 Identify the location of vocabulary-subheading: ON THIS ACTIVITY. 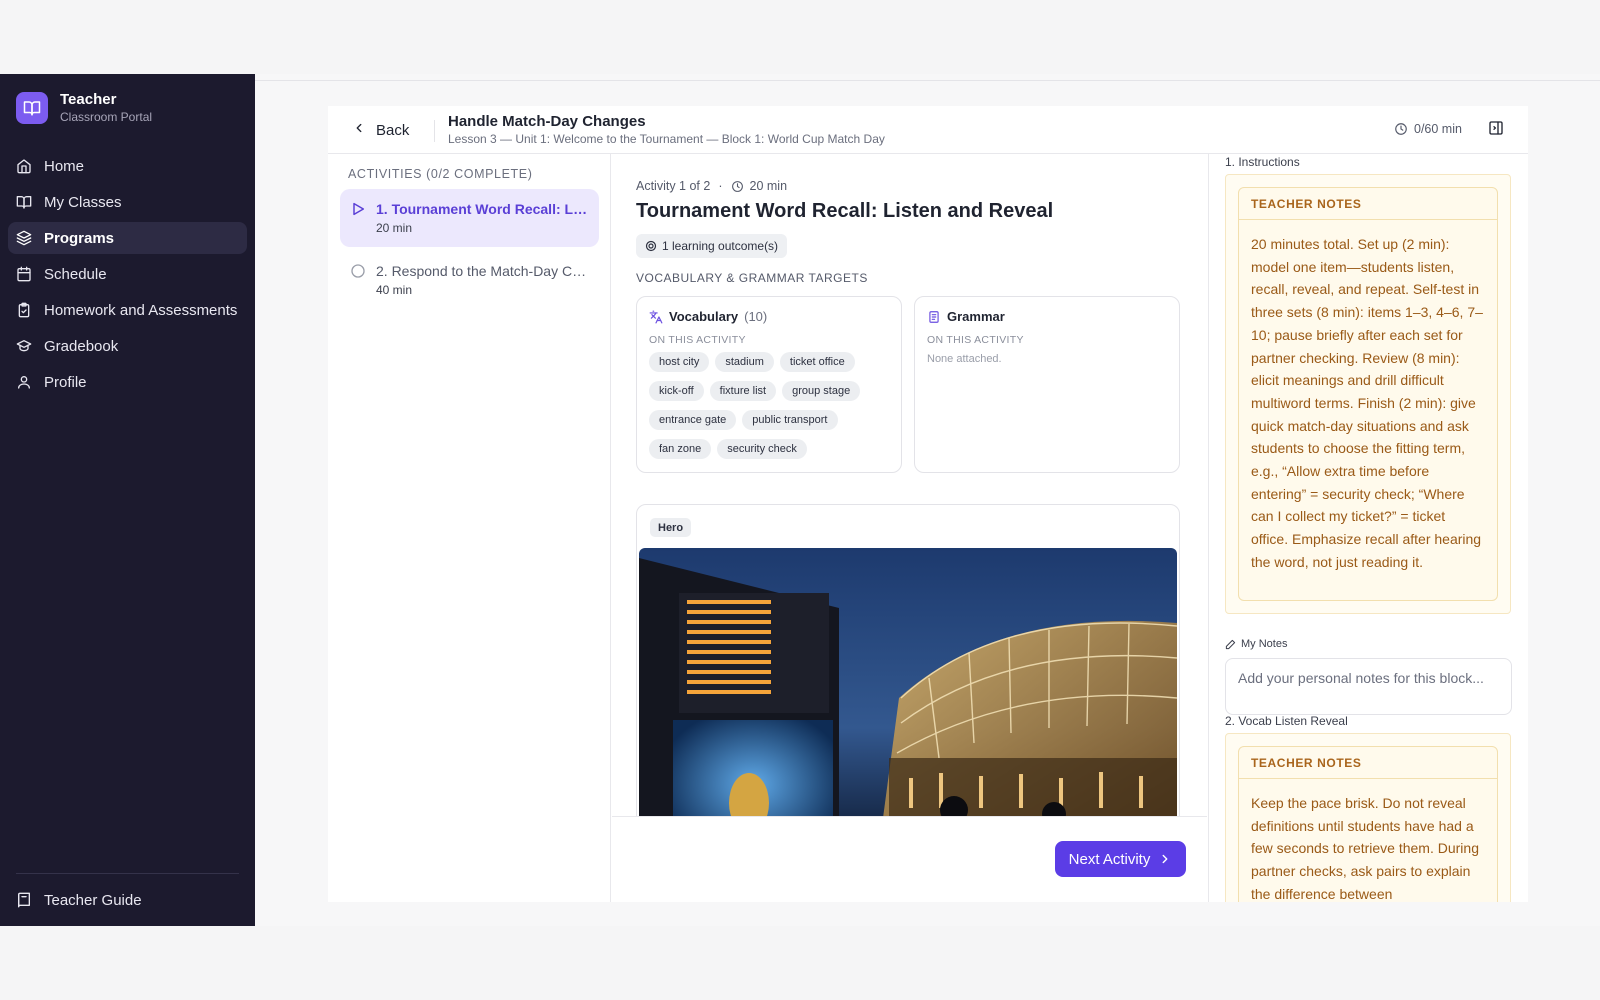
(697, 340).